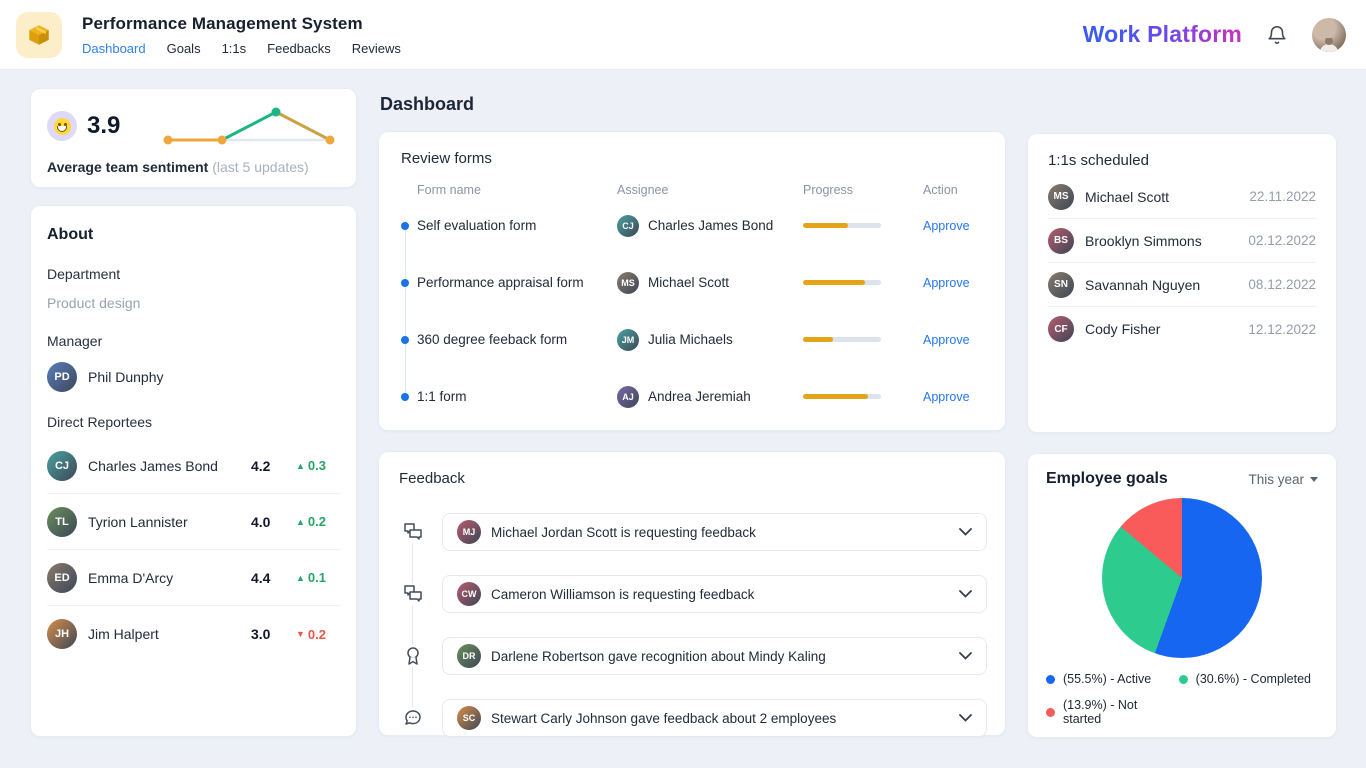 The width and height of the screenshot is (1366, 768). Describe the element at coordinates (261, 634) in the screenshot. I see `reportee-score: 3.0` at that location.